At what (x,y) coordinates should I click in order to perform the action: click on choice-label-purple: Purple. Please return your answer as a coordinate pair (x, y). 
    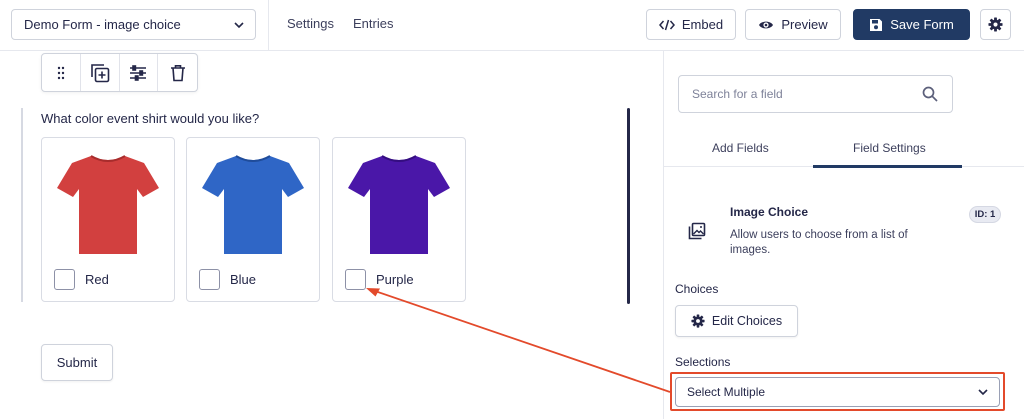
    Looking at the image, I should click on (395, 279).